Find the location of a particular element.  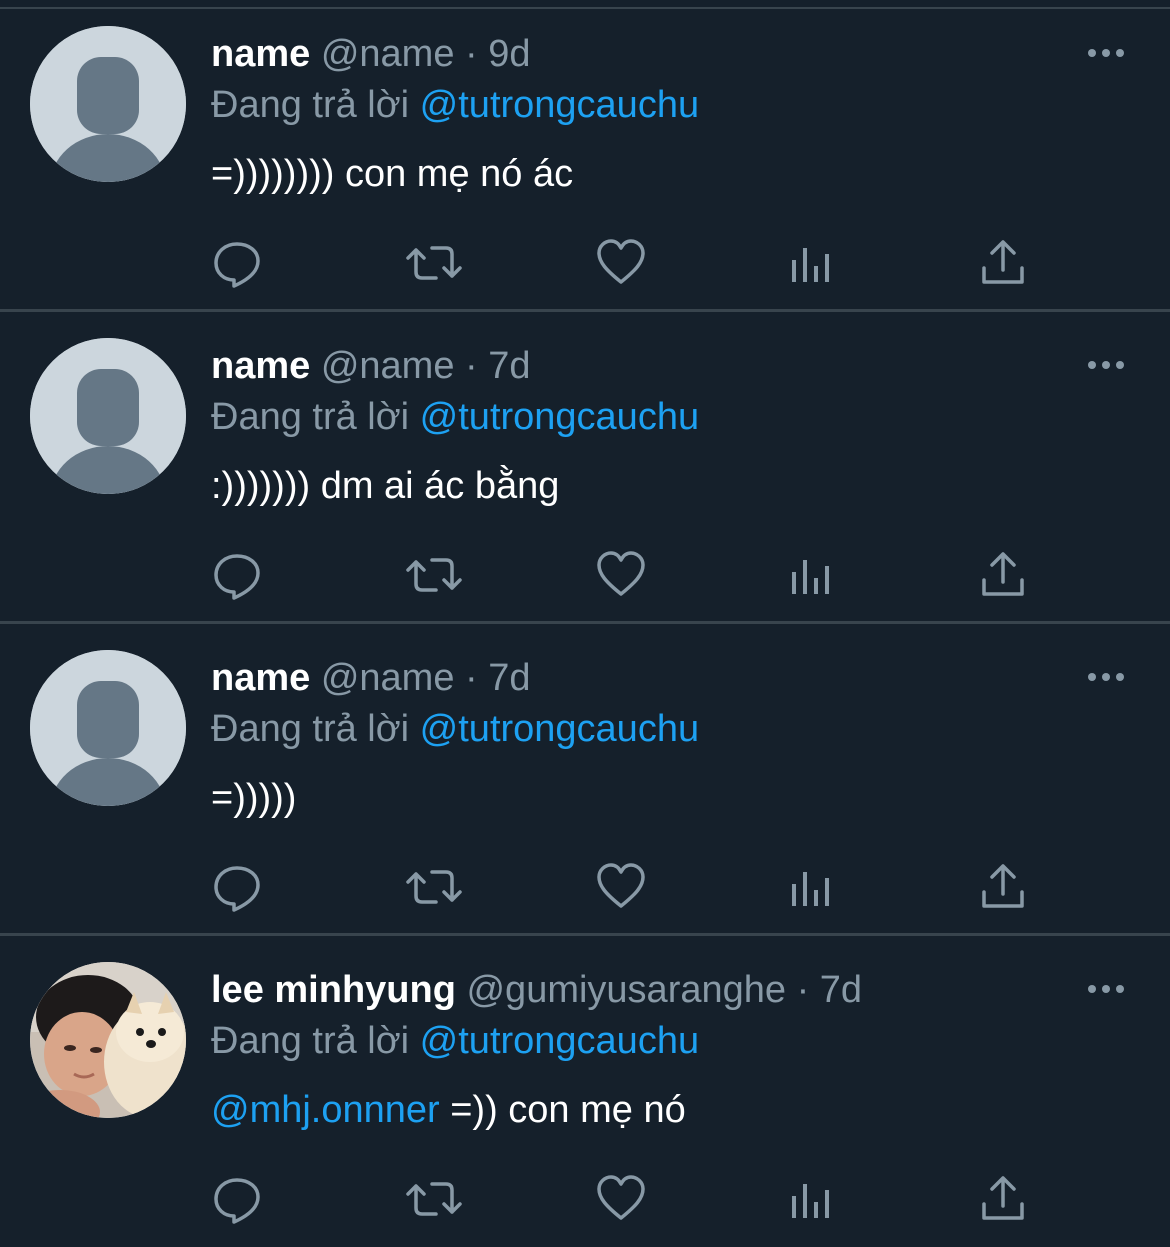

tweet-body: =)))))))) con mẹ nó ác is located at coordinates (392, 174).